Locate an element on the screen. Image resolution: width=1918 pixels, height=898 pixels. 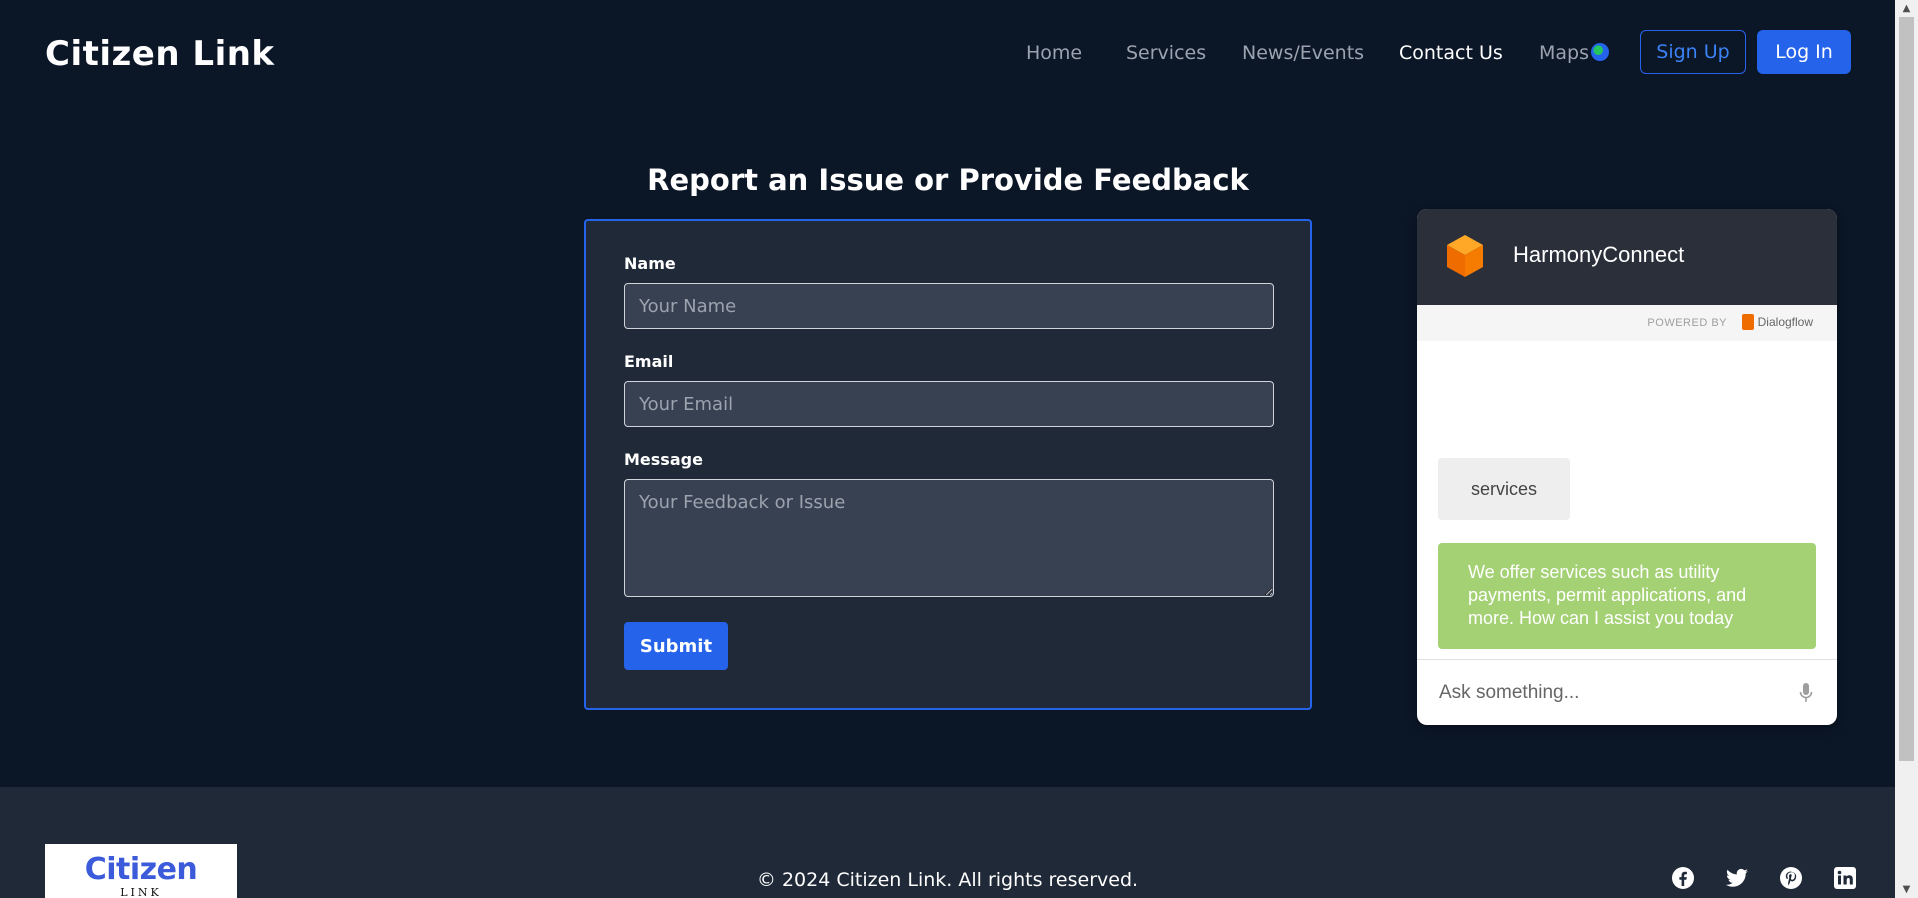
linkedin-icon is located at coordinates (1845, 878).